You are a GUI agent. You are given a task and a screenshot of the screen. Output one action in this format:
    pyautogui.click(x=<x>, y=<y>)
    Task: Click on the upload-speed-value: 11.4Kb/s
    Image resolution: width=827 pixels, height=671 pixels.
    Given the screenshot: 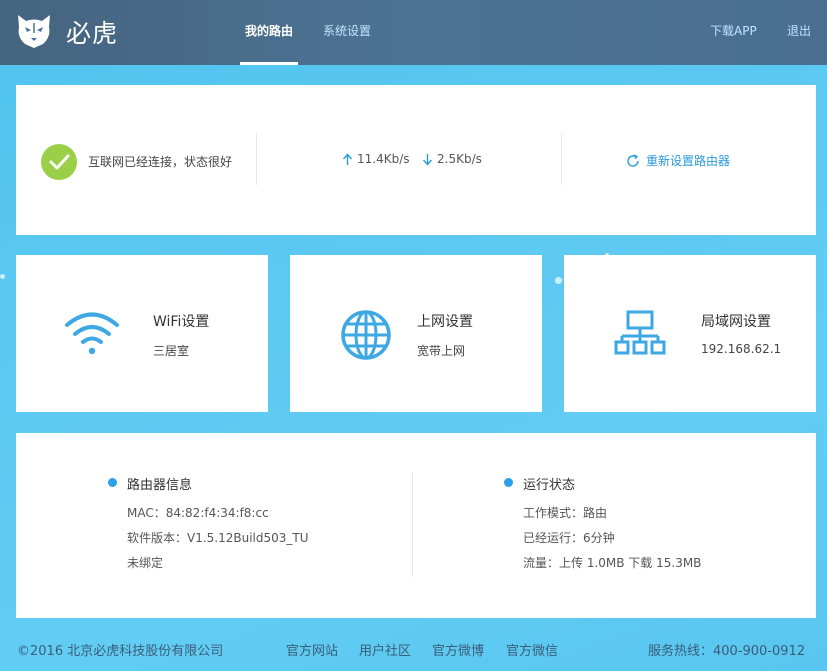 What is the action you would take?
    pyautogui.click(x=383, y=159)
    